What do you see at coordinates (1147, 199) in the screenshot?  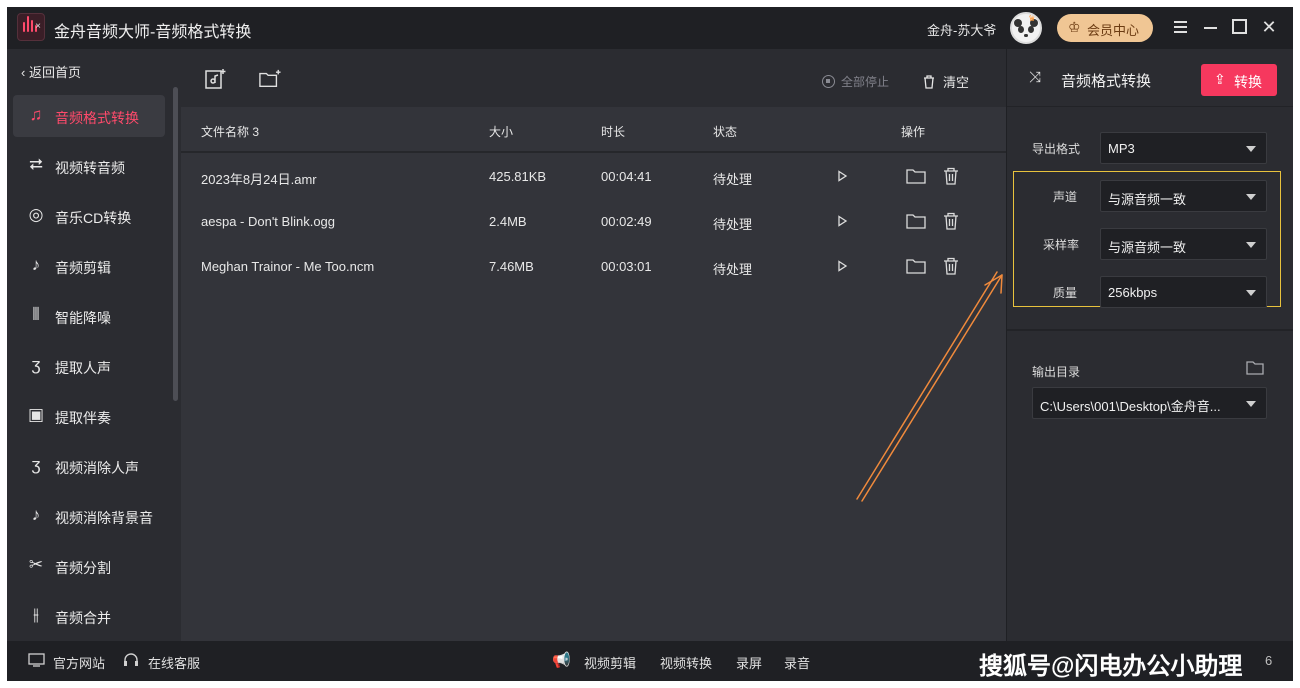 I see `channel-value: 与源音频一致` at bounding box center [1147, 199].